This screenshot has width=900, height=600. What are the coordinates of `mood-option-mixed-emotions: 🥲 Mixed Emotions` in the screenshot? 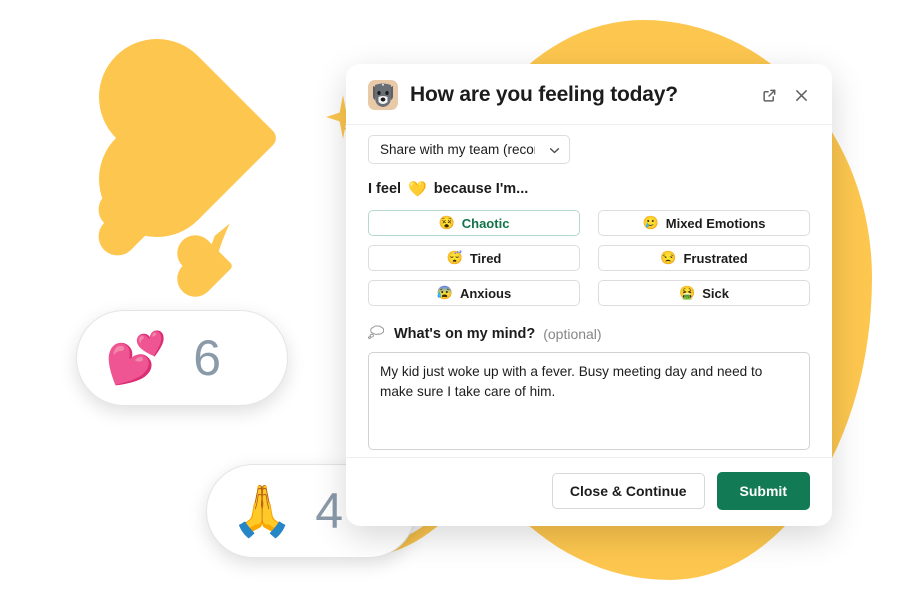 It's located at (704, 223).